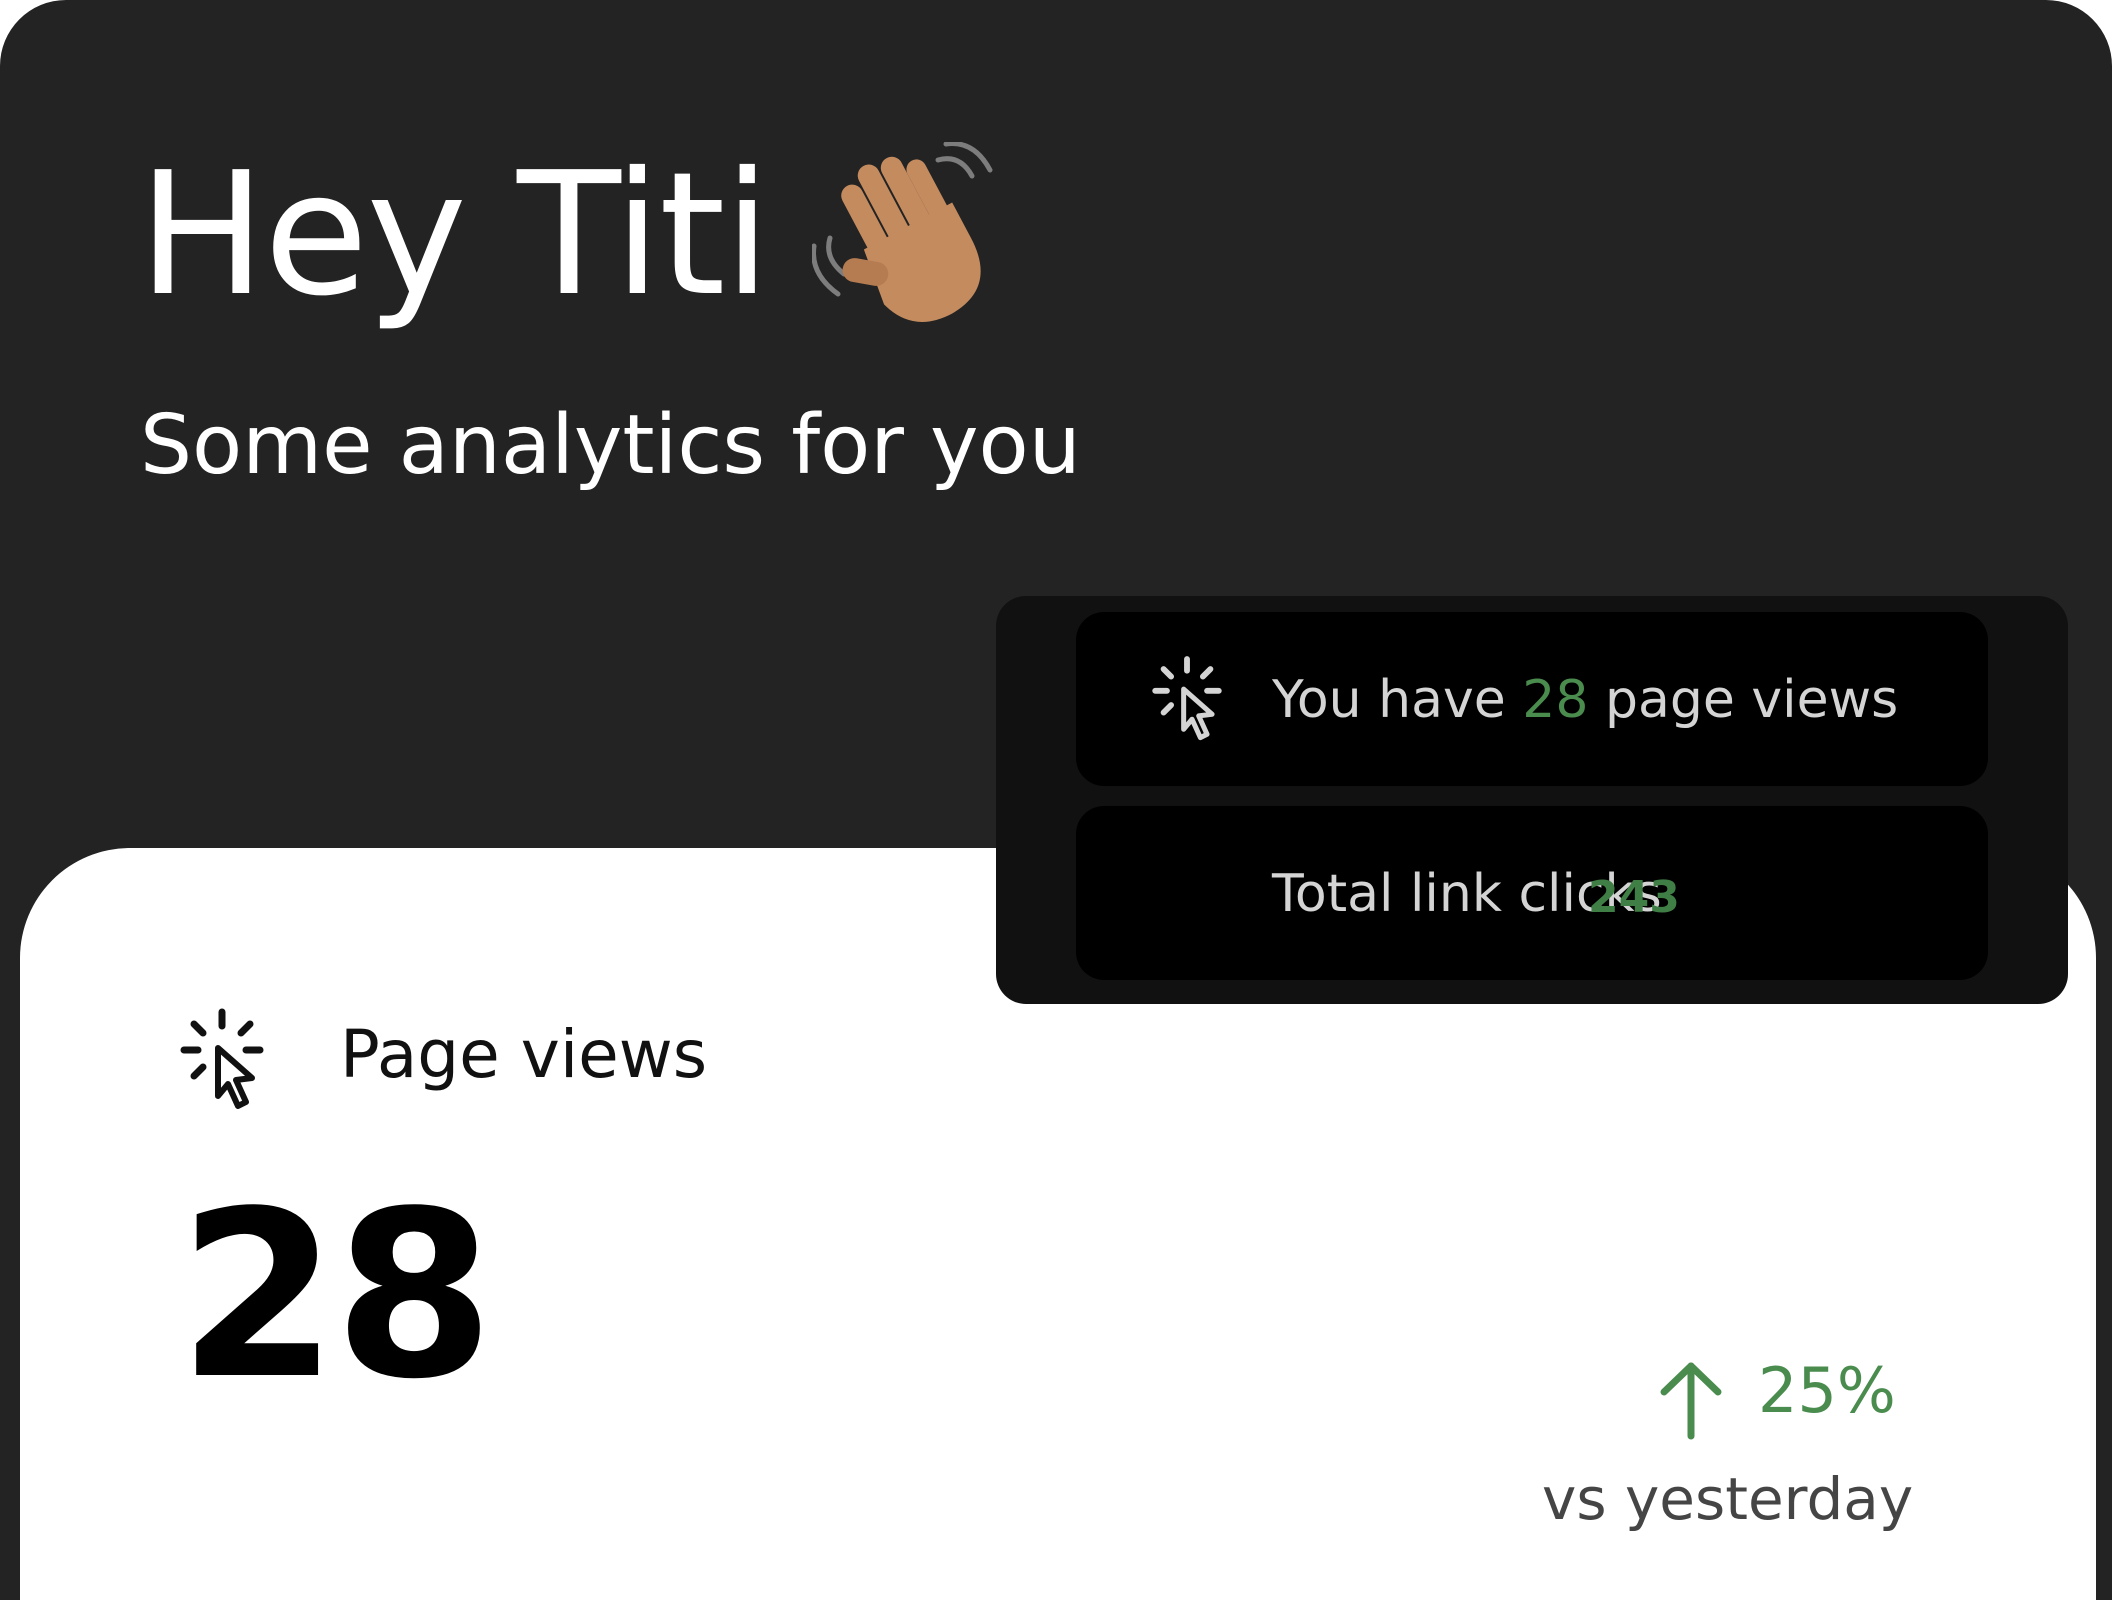 This screenshot has width=2112, height=1600. I want to click on greeting-title: Hey Titi, so click(454, 235).